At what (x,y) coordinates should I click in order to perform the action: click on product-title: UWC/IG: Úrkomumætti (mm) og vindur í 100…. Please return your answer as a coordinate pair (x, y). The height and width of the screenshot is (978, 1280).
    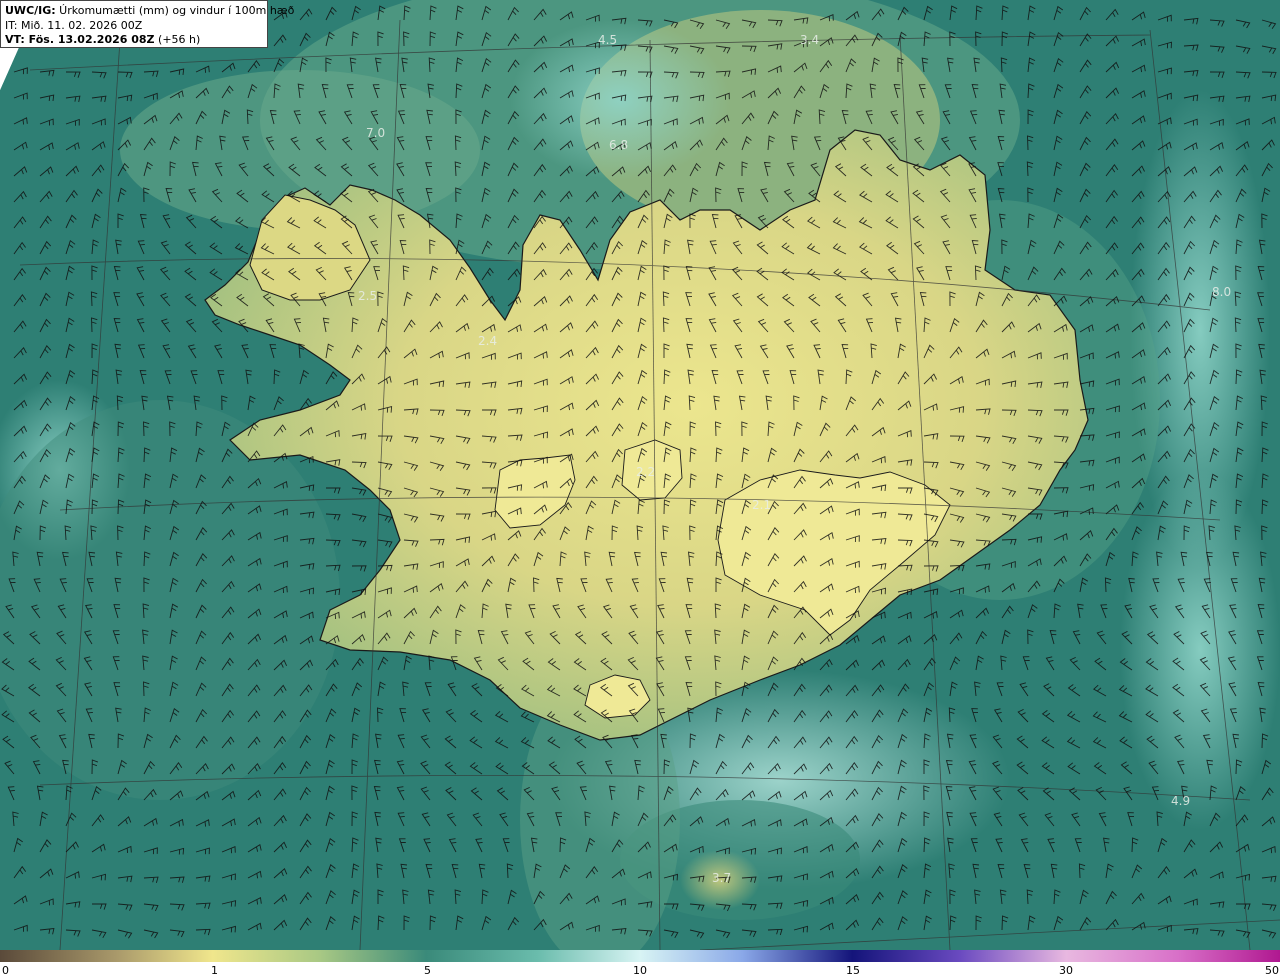
    Looking at the image, I should click on (149, 11).